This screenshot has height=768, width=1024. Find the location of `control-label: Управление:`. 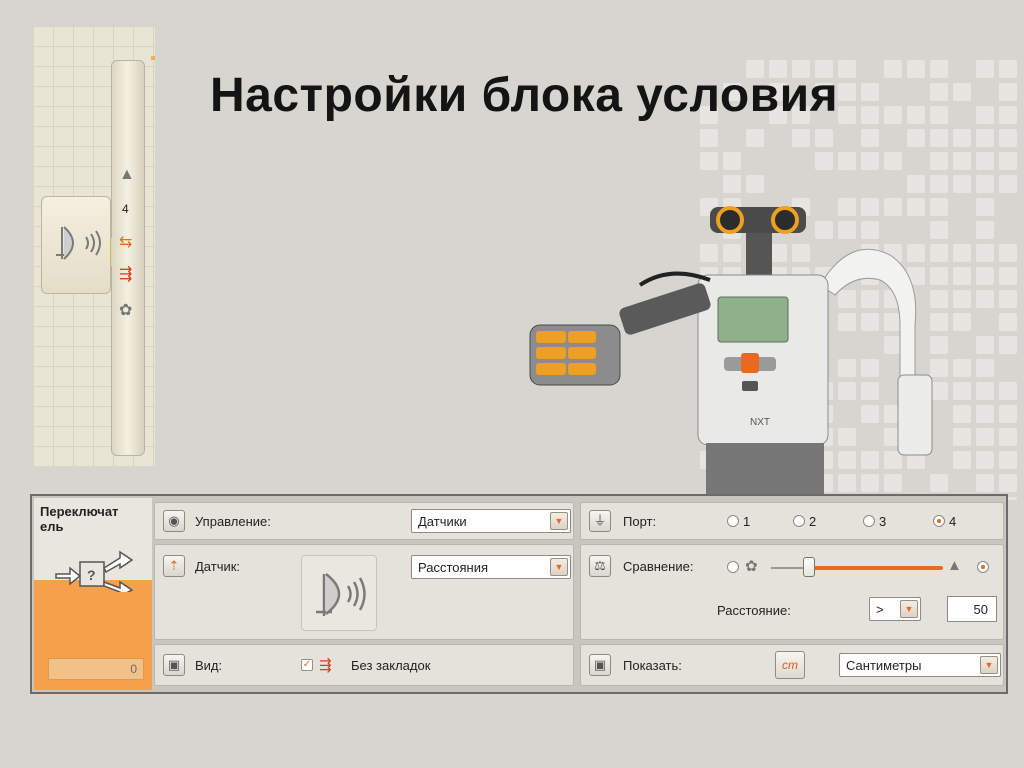

control-label: Управление: is located at coordinates (233, 521).